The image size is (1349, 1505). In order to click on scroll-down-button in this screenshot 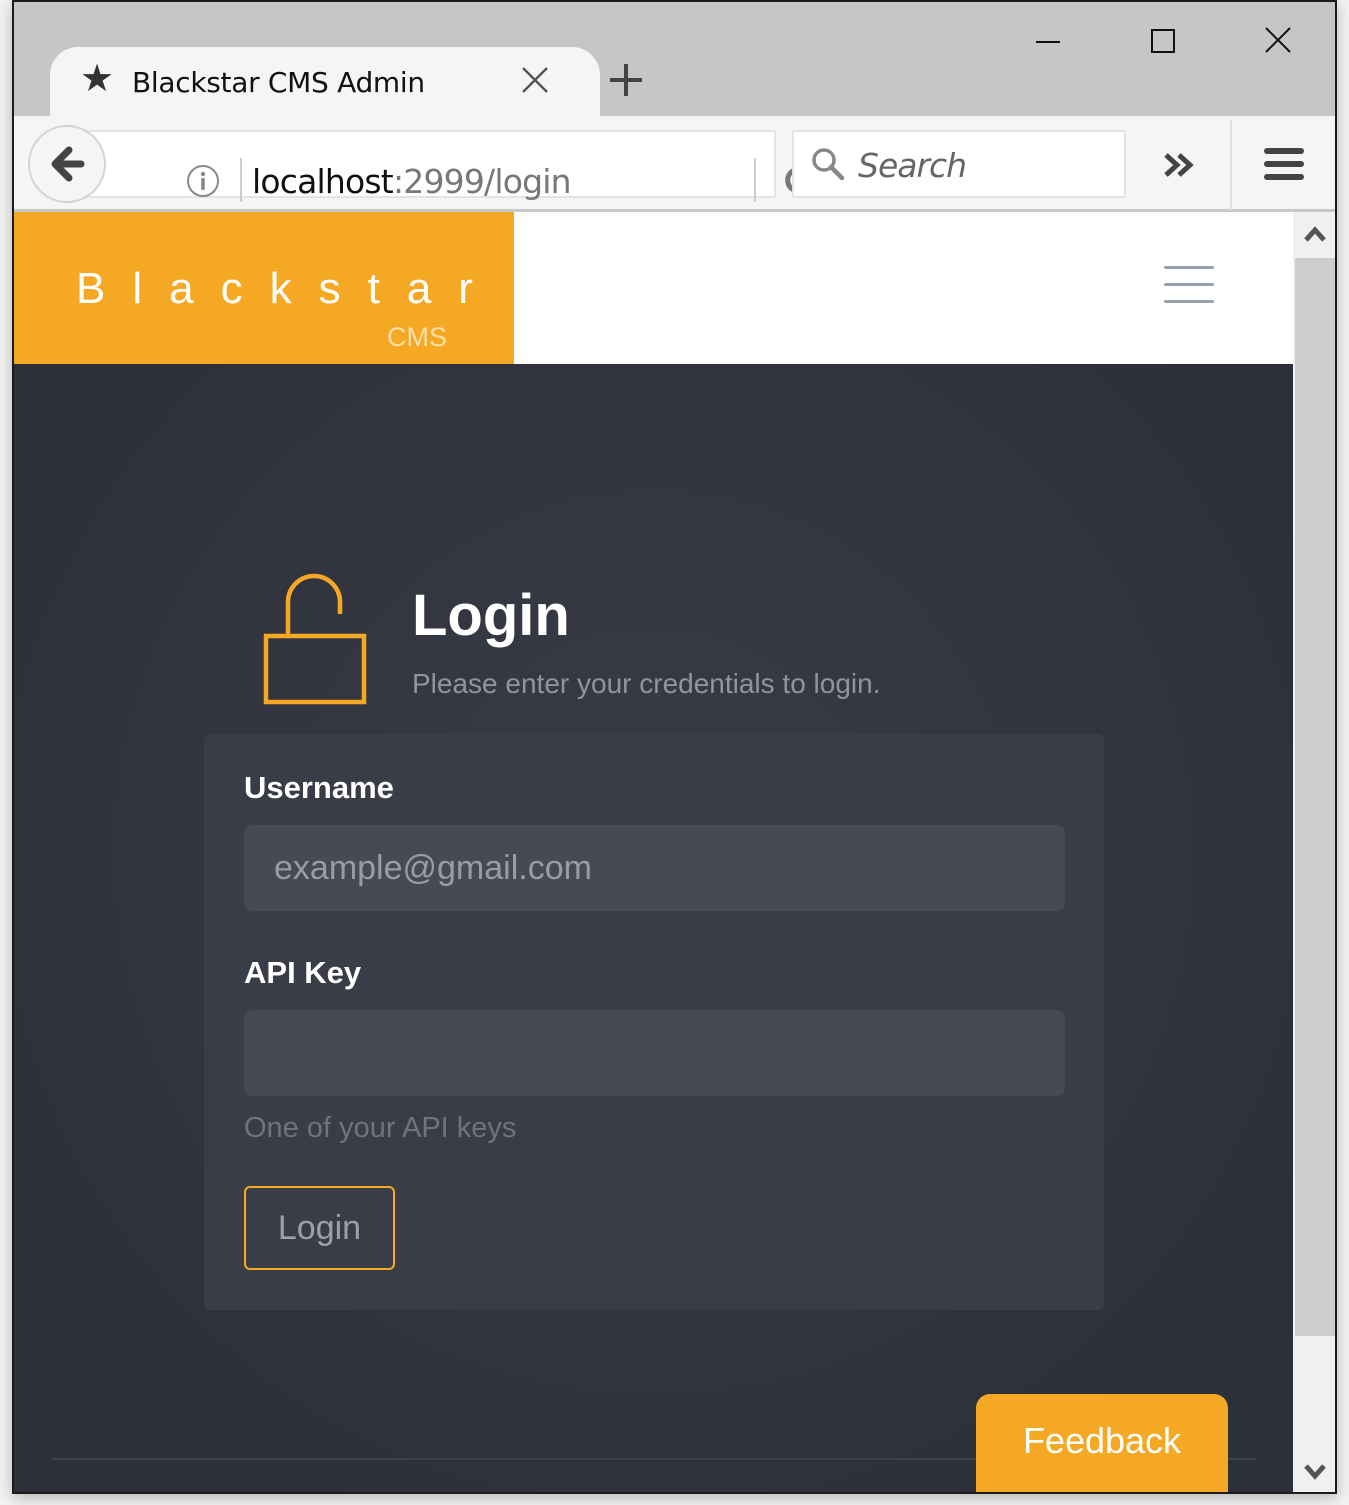, I will do `click(1314, 1471)`.